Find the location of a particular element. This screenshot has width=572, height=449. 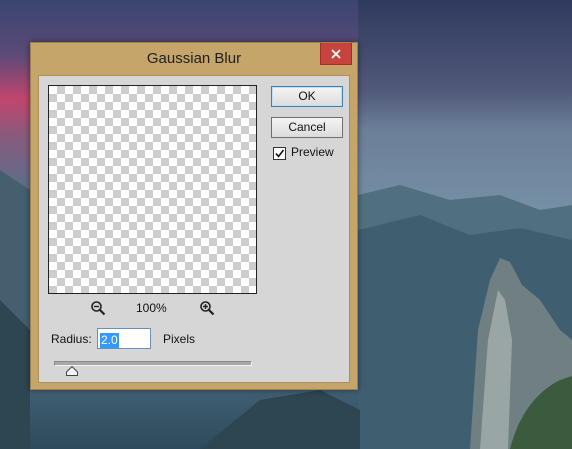

preview-checkbox is located at coordinates (279, 153).